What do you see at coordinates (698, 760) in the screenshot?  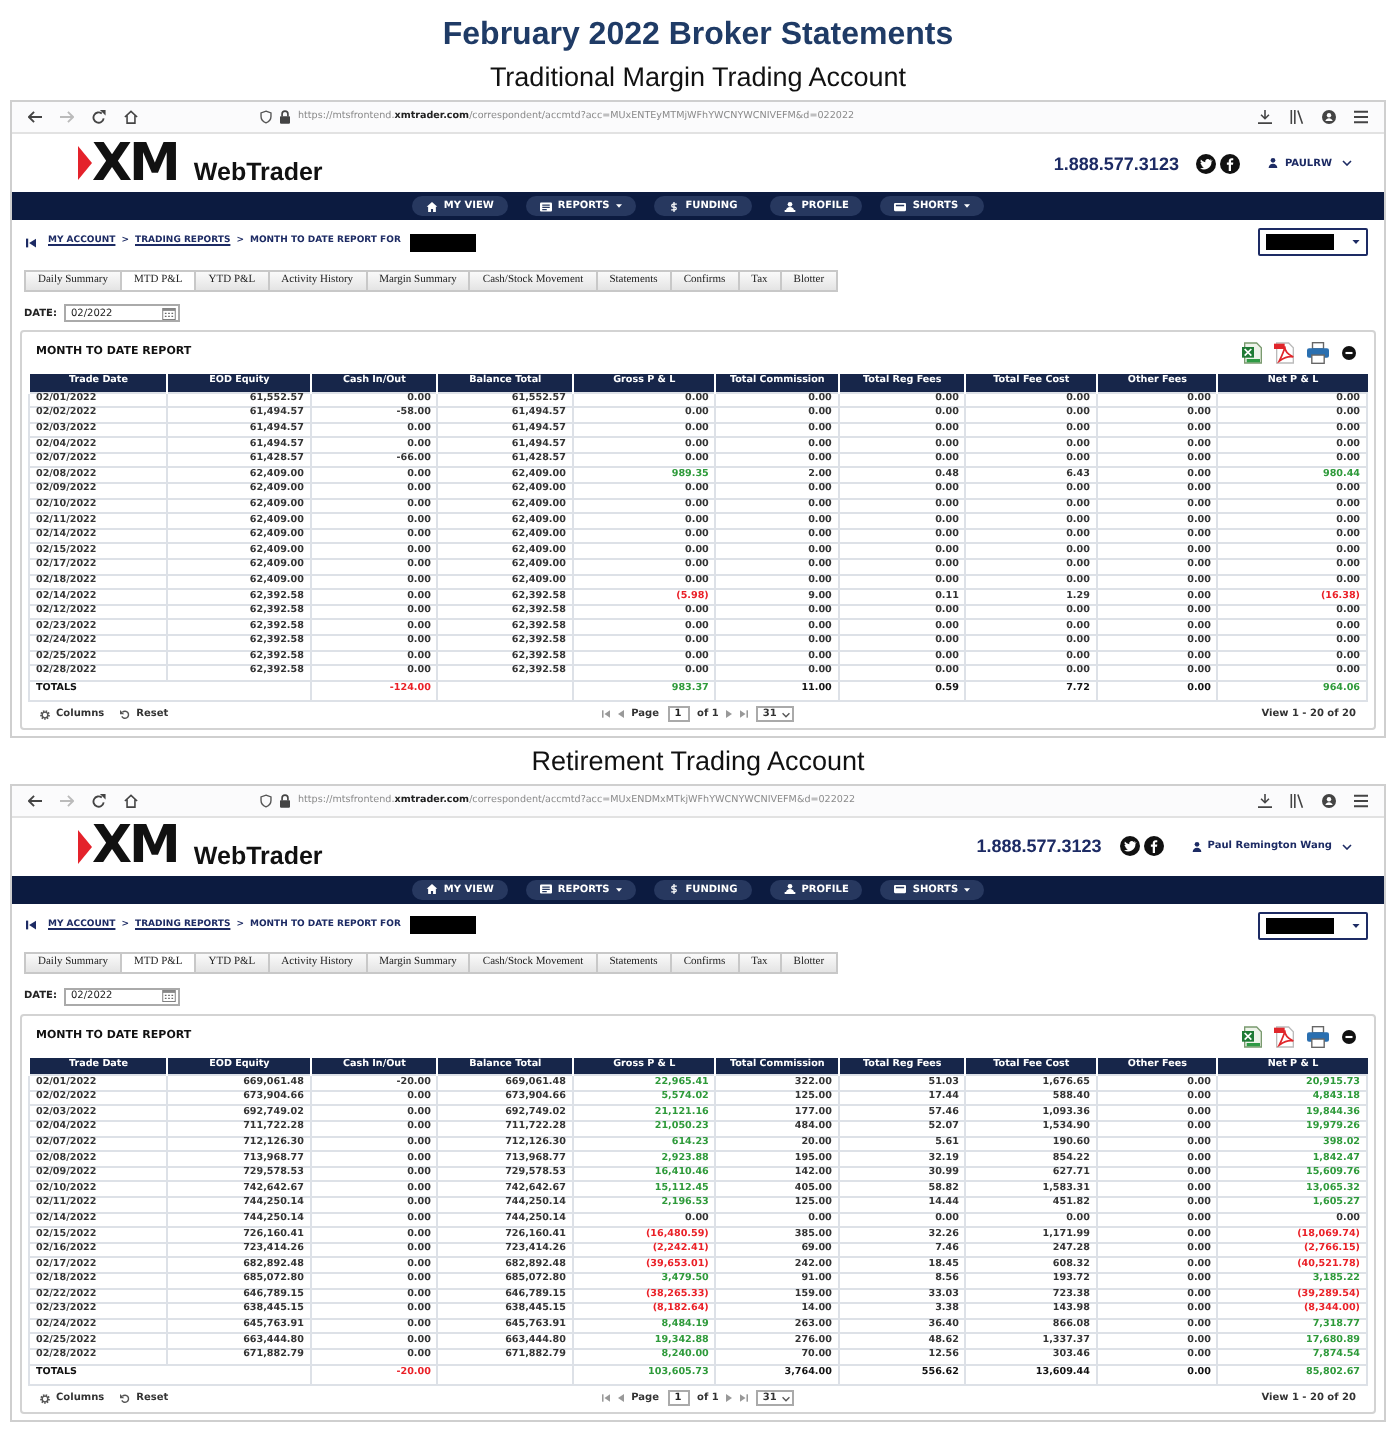 I see `section-heading: Retirement Trading Account` at bounding box center [698, 760].